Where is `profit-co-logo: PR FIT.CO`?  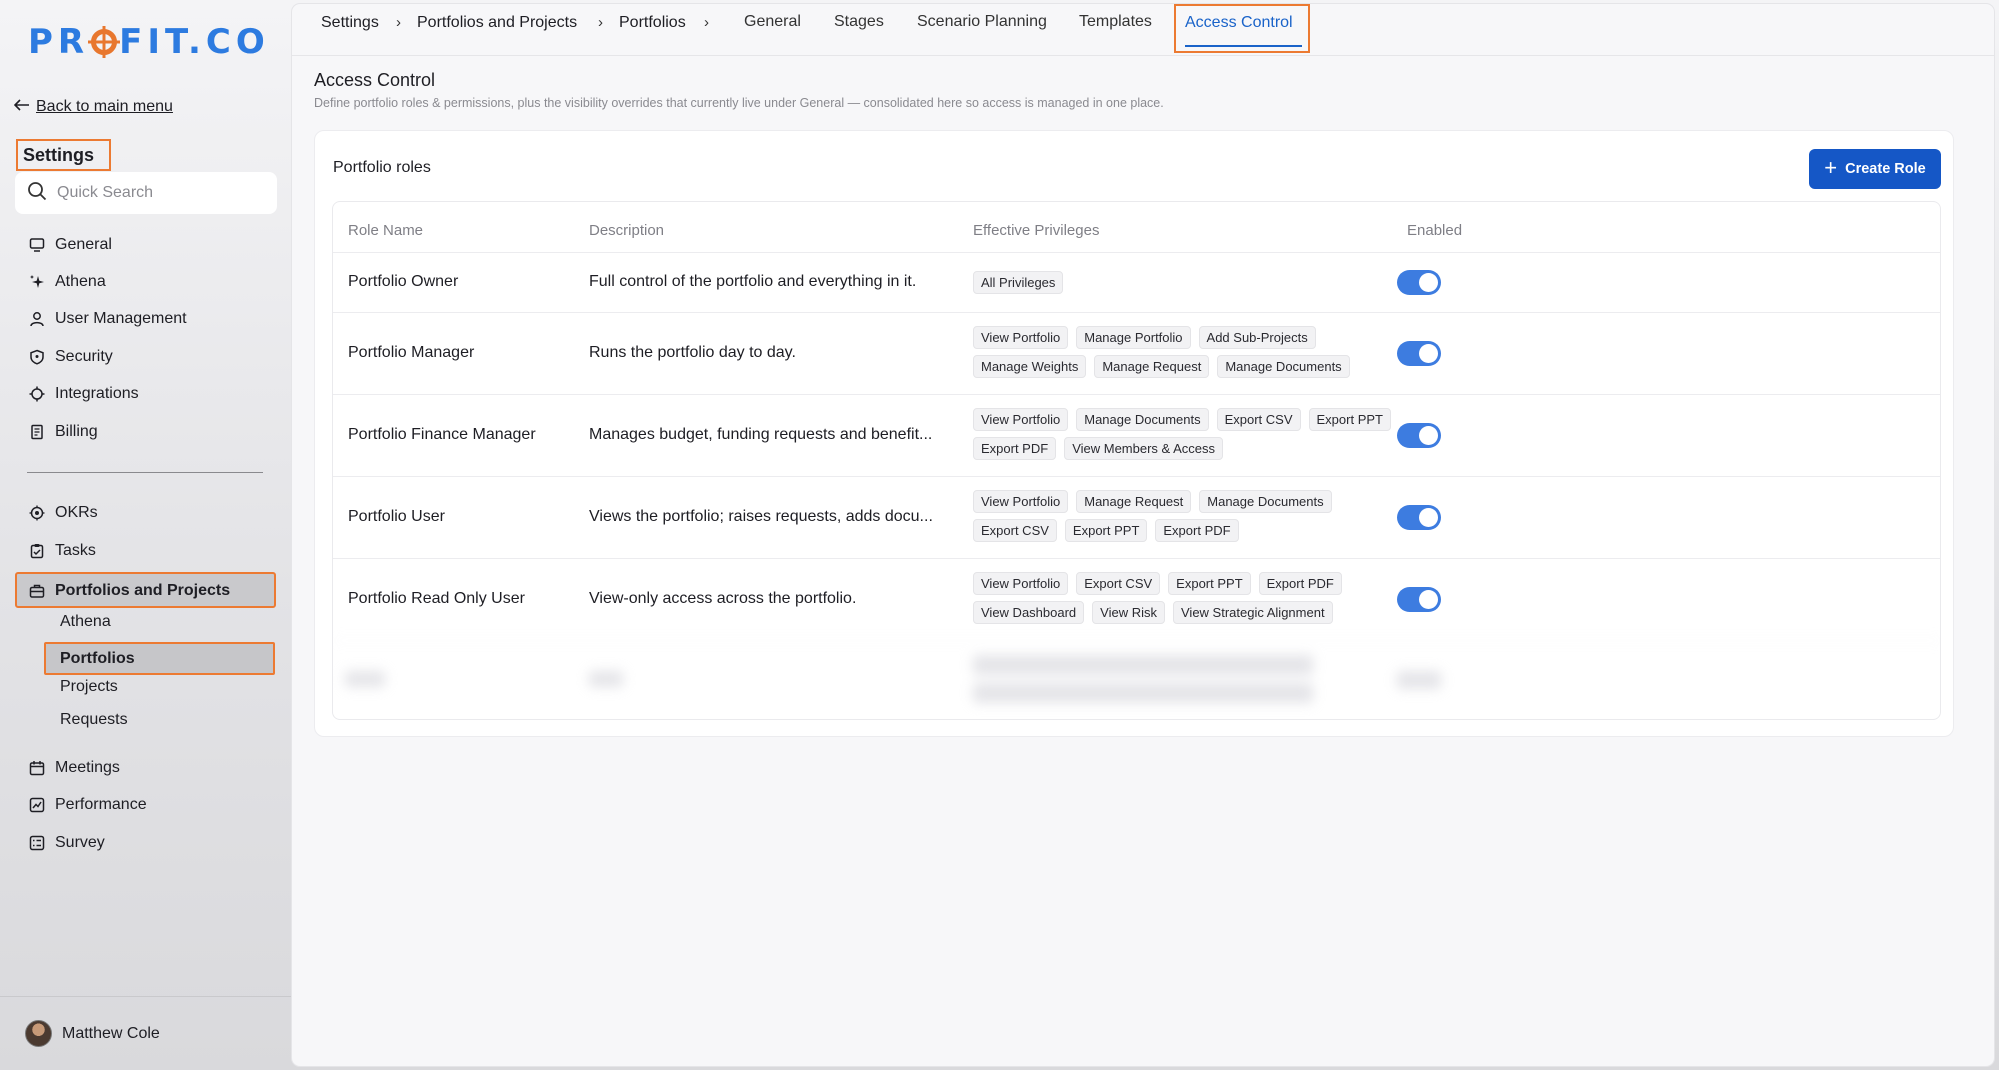 profit-co-logo: PR FIT.CO is located at coordinates (149, 42).